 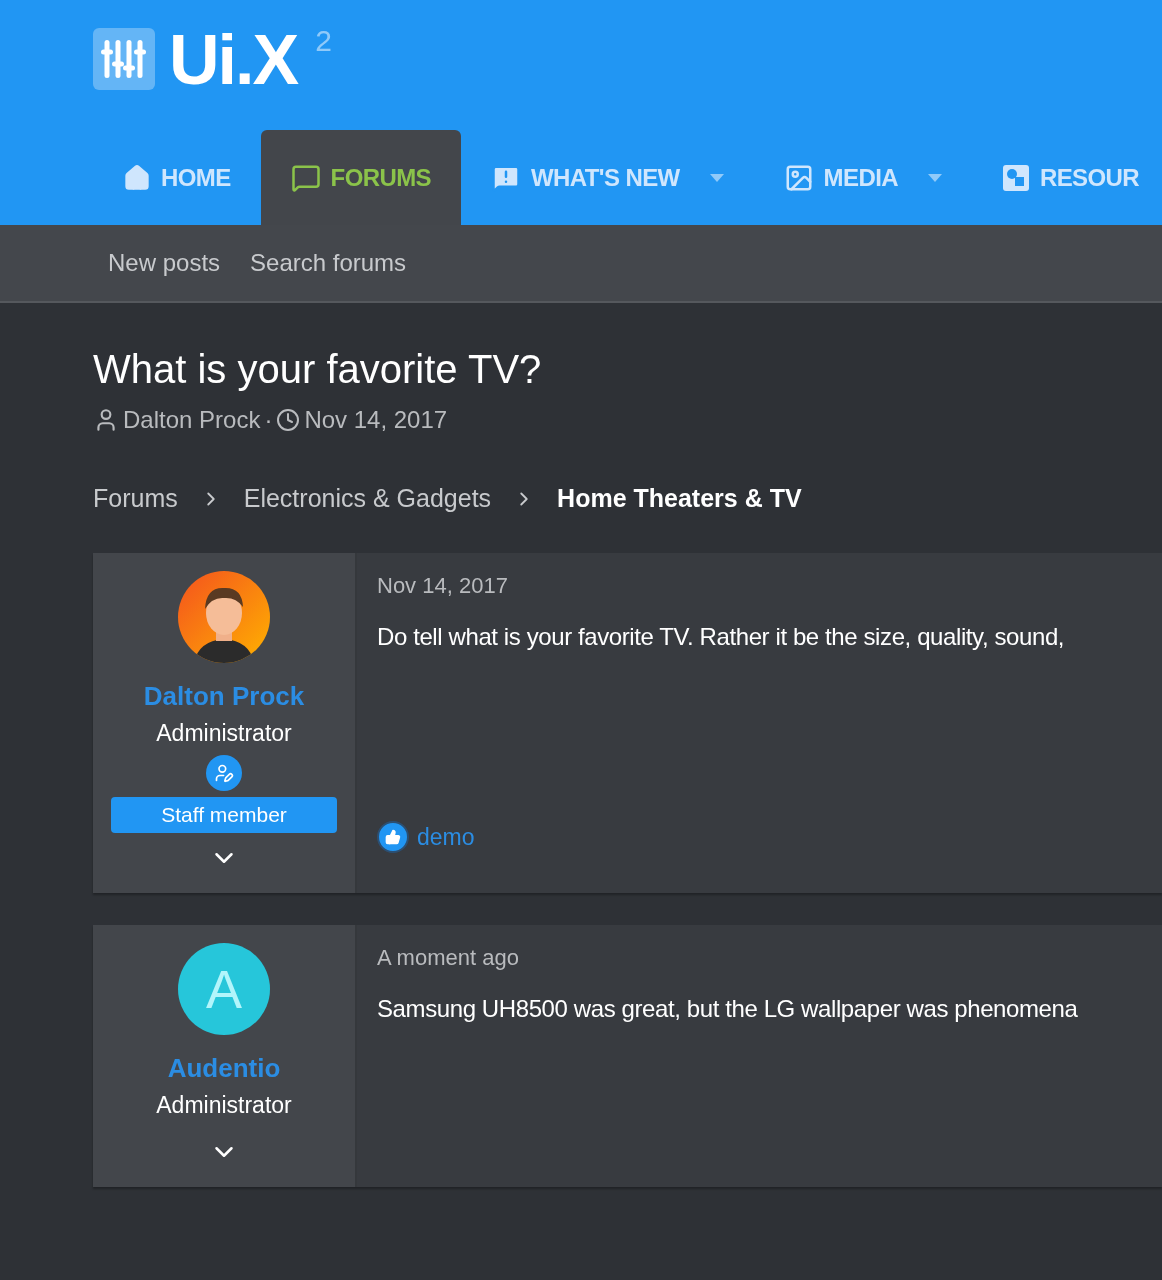 What do you see at coordinates (607, 177) in the screenshot?
I see `nav-tab: WHAT'S NEW` at bounding box center [607, 177].